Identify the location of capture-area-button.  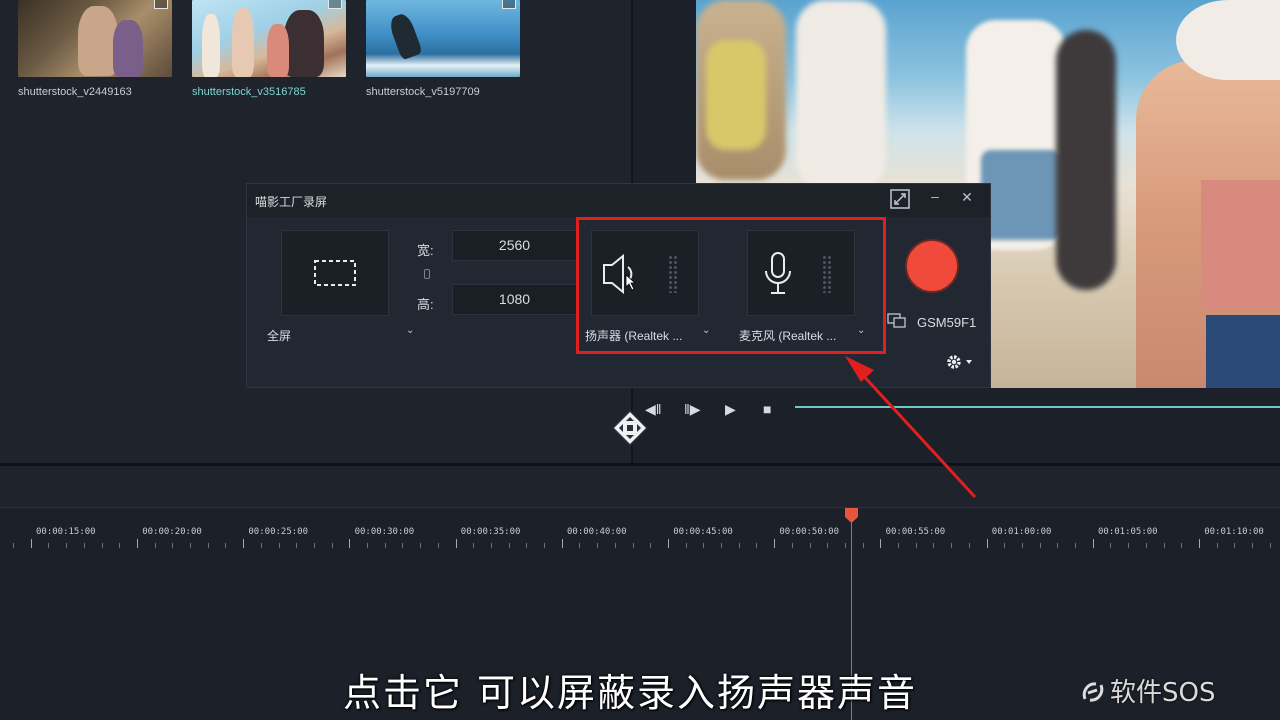
(335, 273).